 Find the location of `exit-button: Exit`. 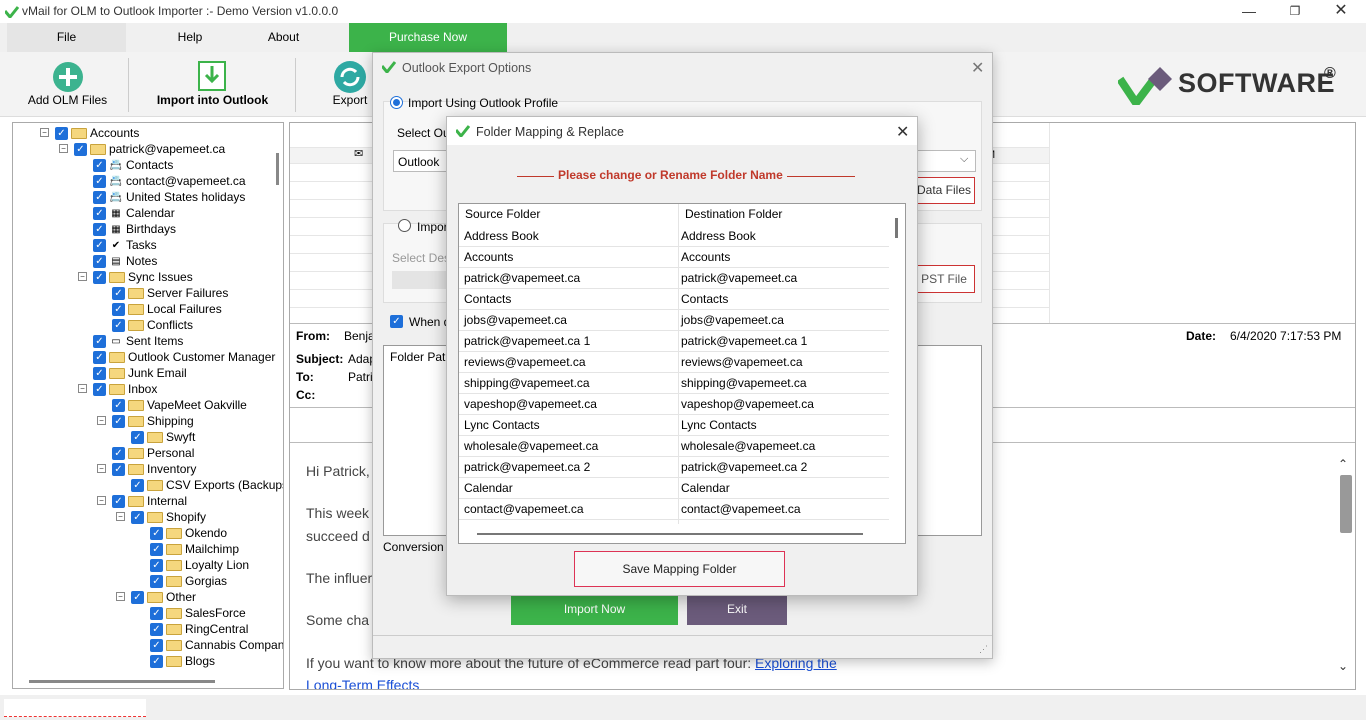

exit-button: Exit is located at coordinates (737, 609).